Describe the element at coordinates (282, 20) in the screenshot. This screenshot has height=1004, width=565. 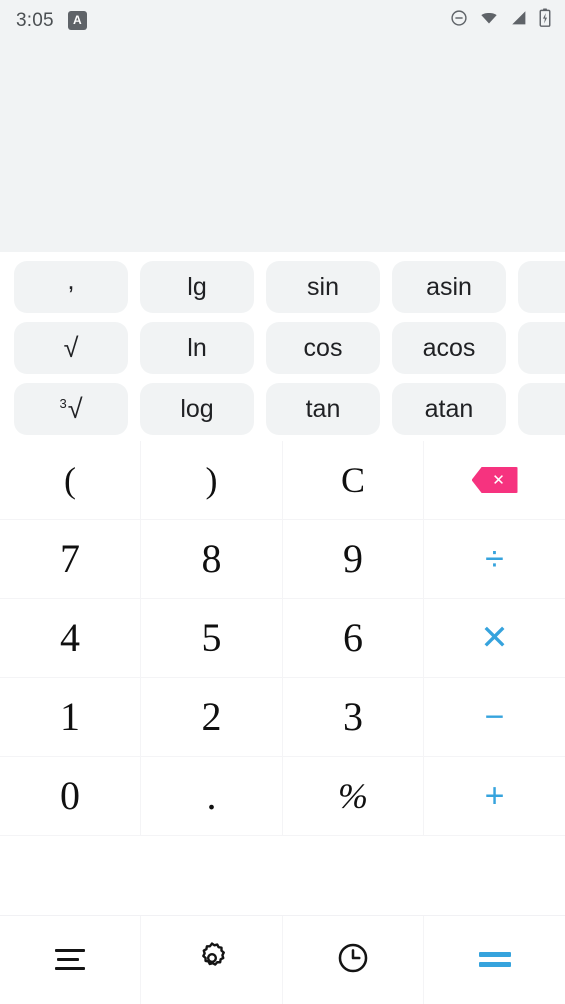
I see `status-bar: 3:05 A` at that location.